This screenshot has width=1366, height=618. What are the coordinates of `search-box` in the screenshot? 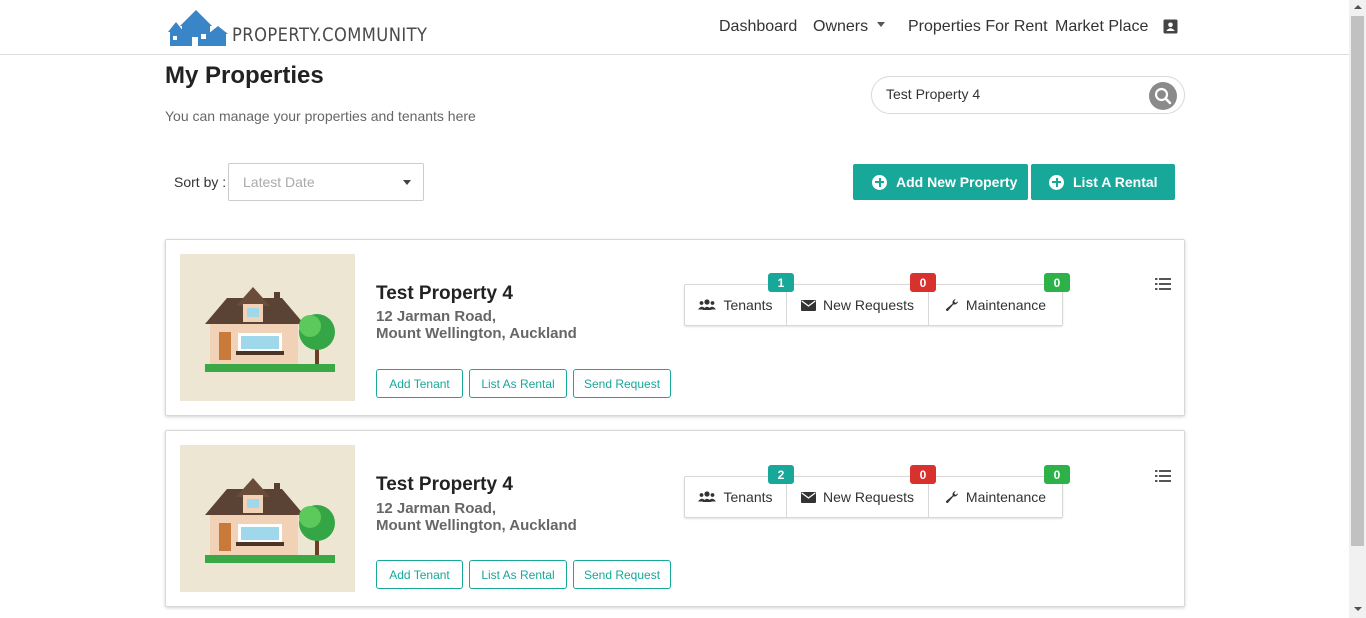 It's located at (1028, 95).